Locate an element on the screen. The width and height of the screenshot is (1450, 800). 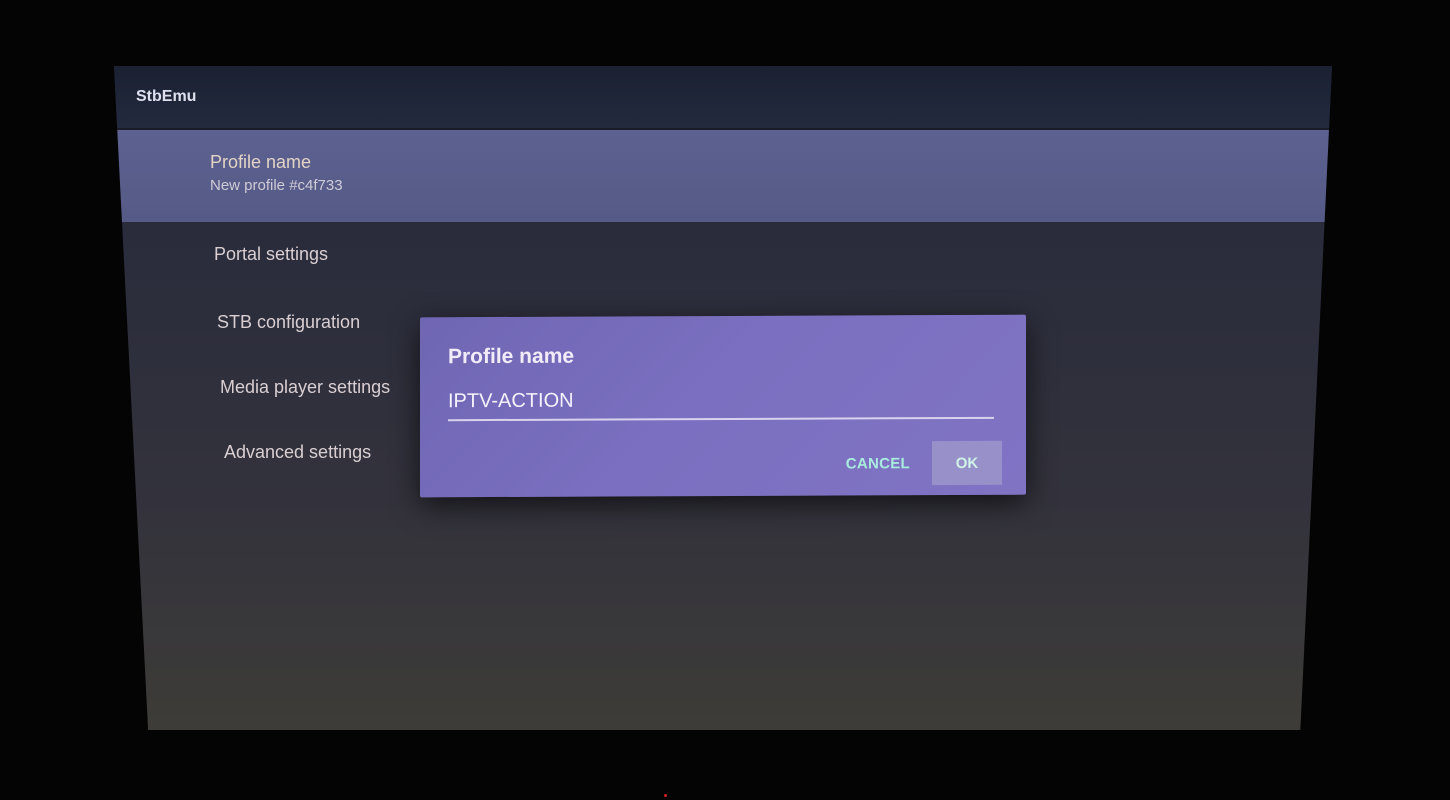
menu-item-stb-configuration: STB configuration is located at coordinates (288, 322).